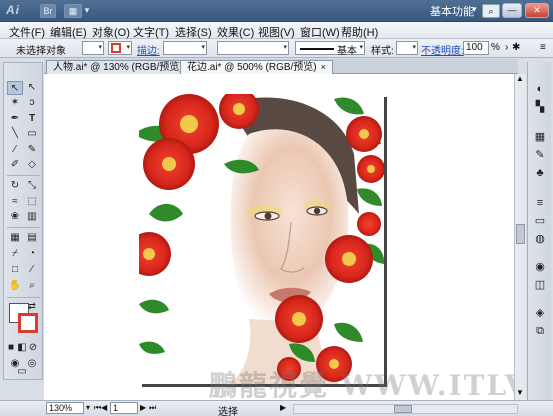 This screenshot has height=416, width=553. I want to click on free-transform-tool-icon: ⬚, so click(32, 202).